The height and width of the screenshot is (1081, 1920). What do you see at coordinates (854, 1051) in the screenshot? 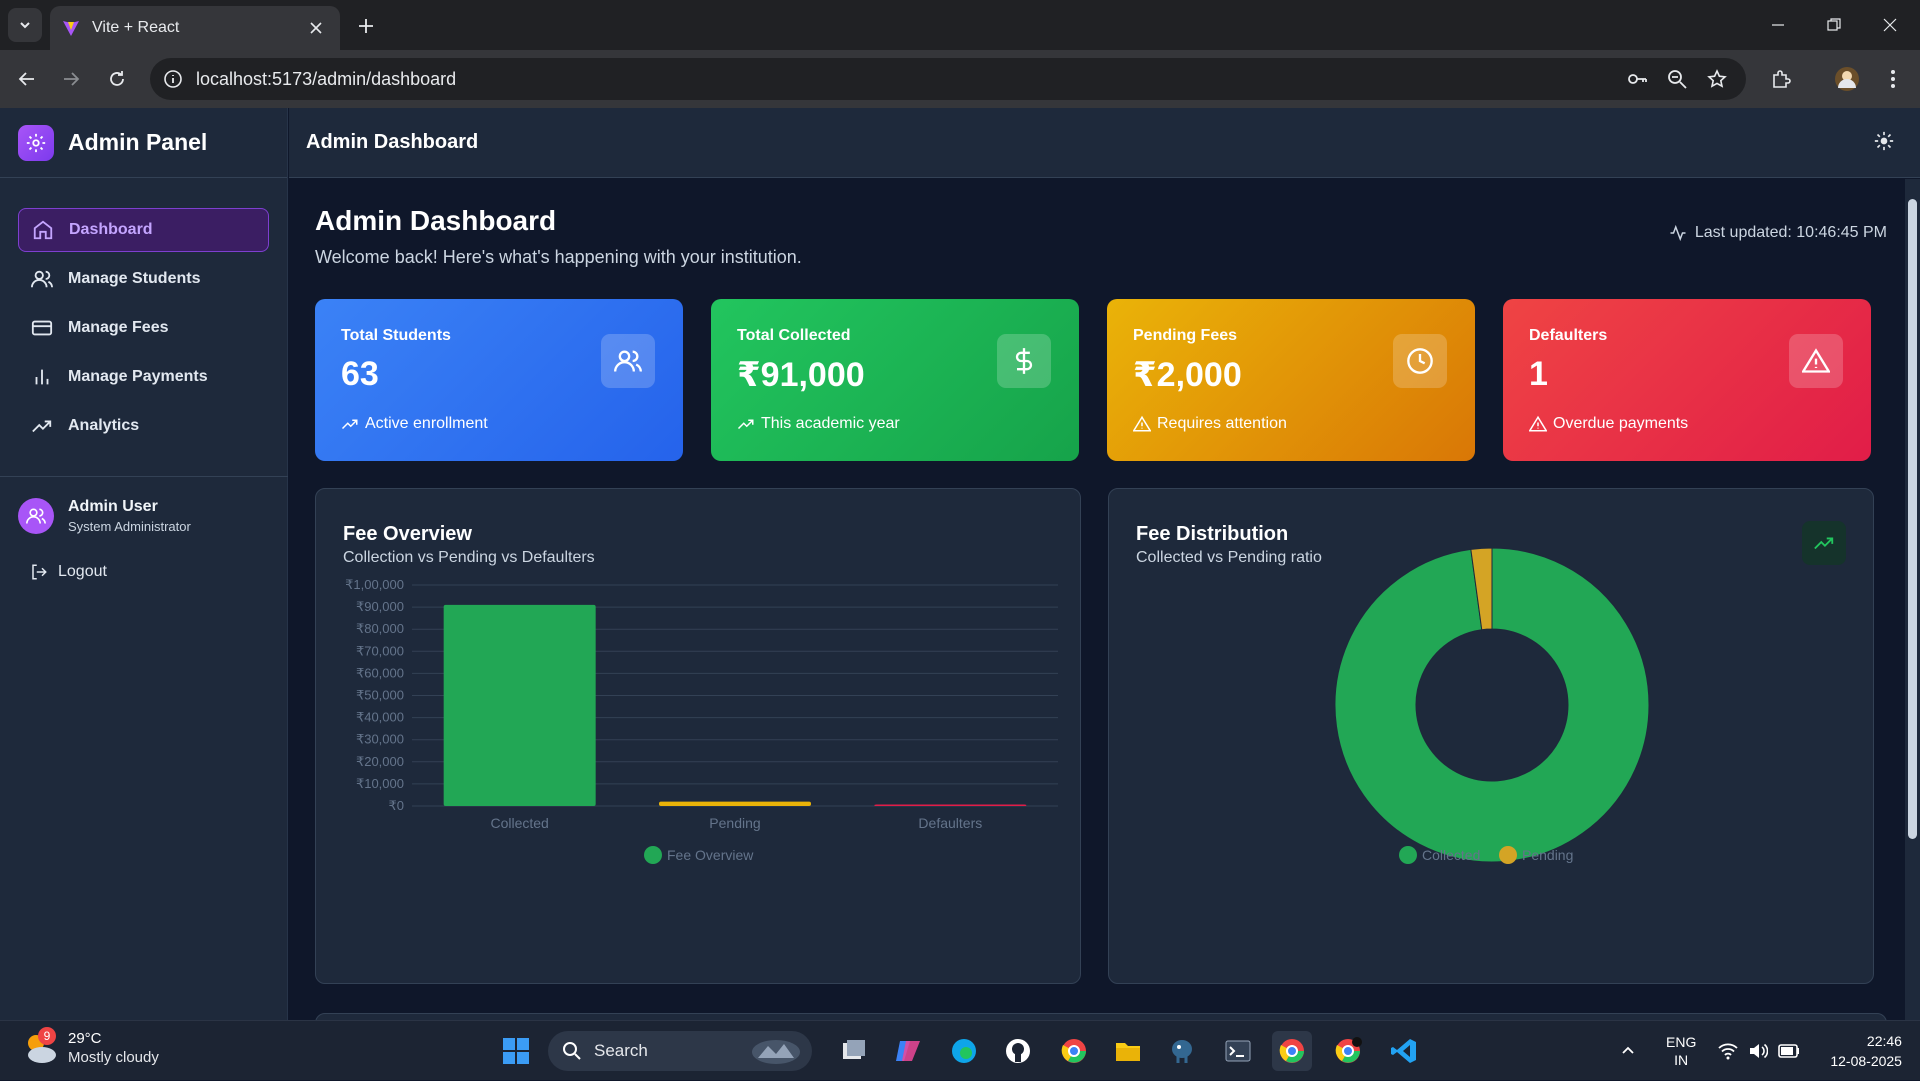
I see `task-view-icon` at bounding box center [854, 1051].